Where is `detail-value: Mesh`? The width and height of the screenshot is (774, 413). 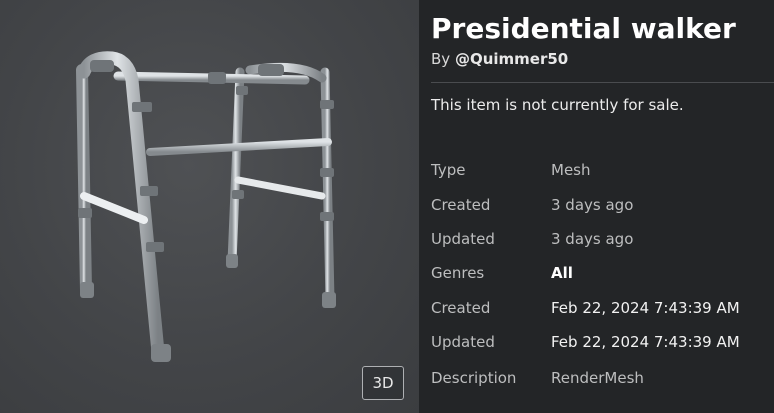
detail-value: Mesh is located at coordinates (571, 170).